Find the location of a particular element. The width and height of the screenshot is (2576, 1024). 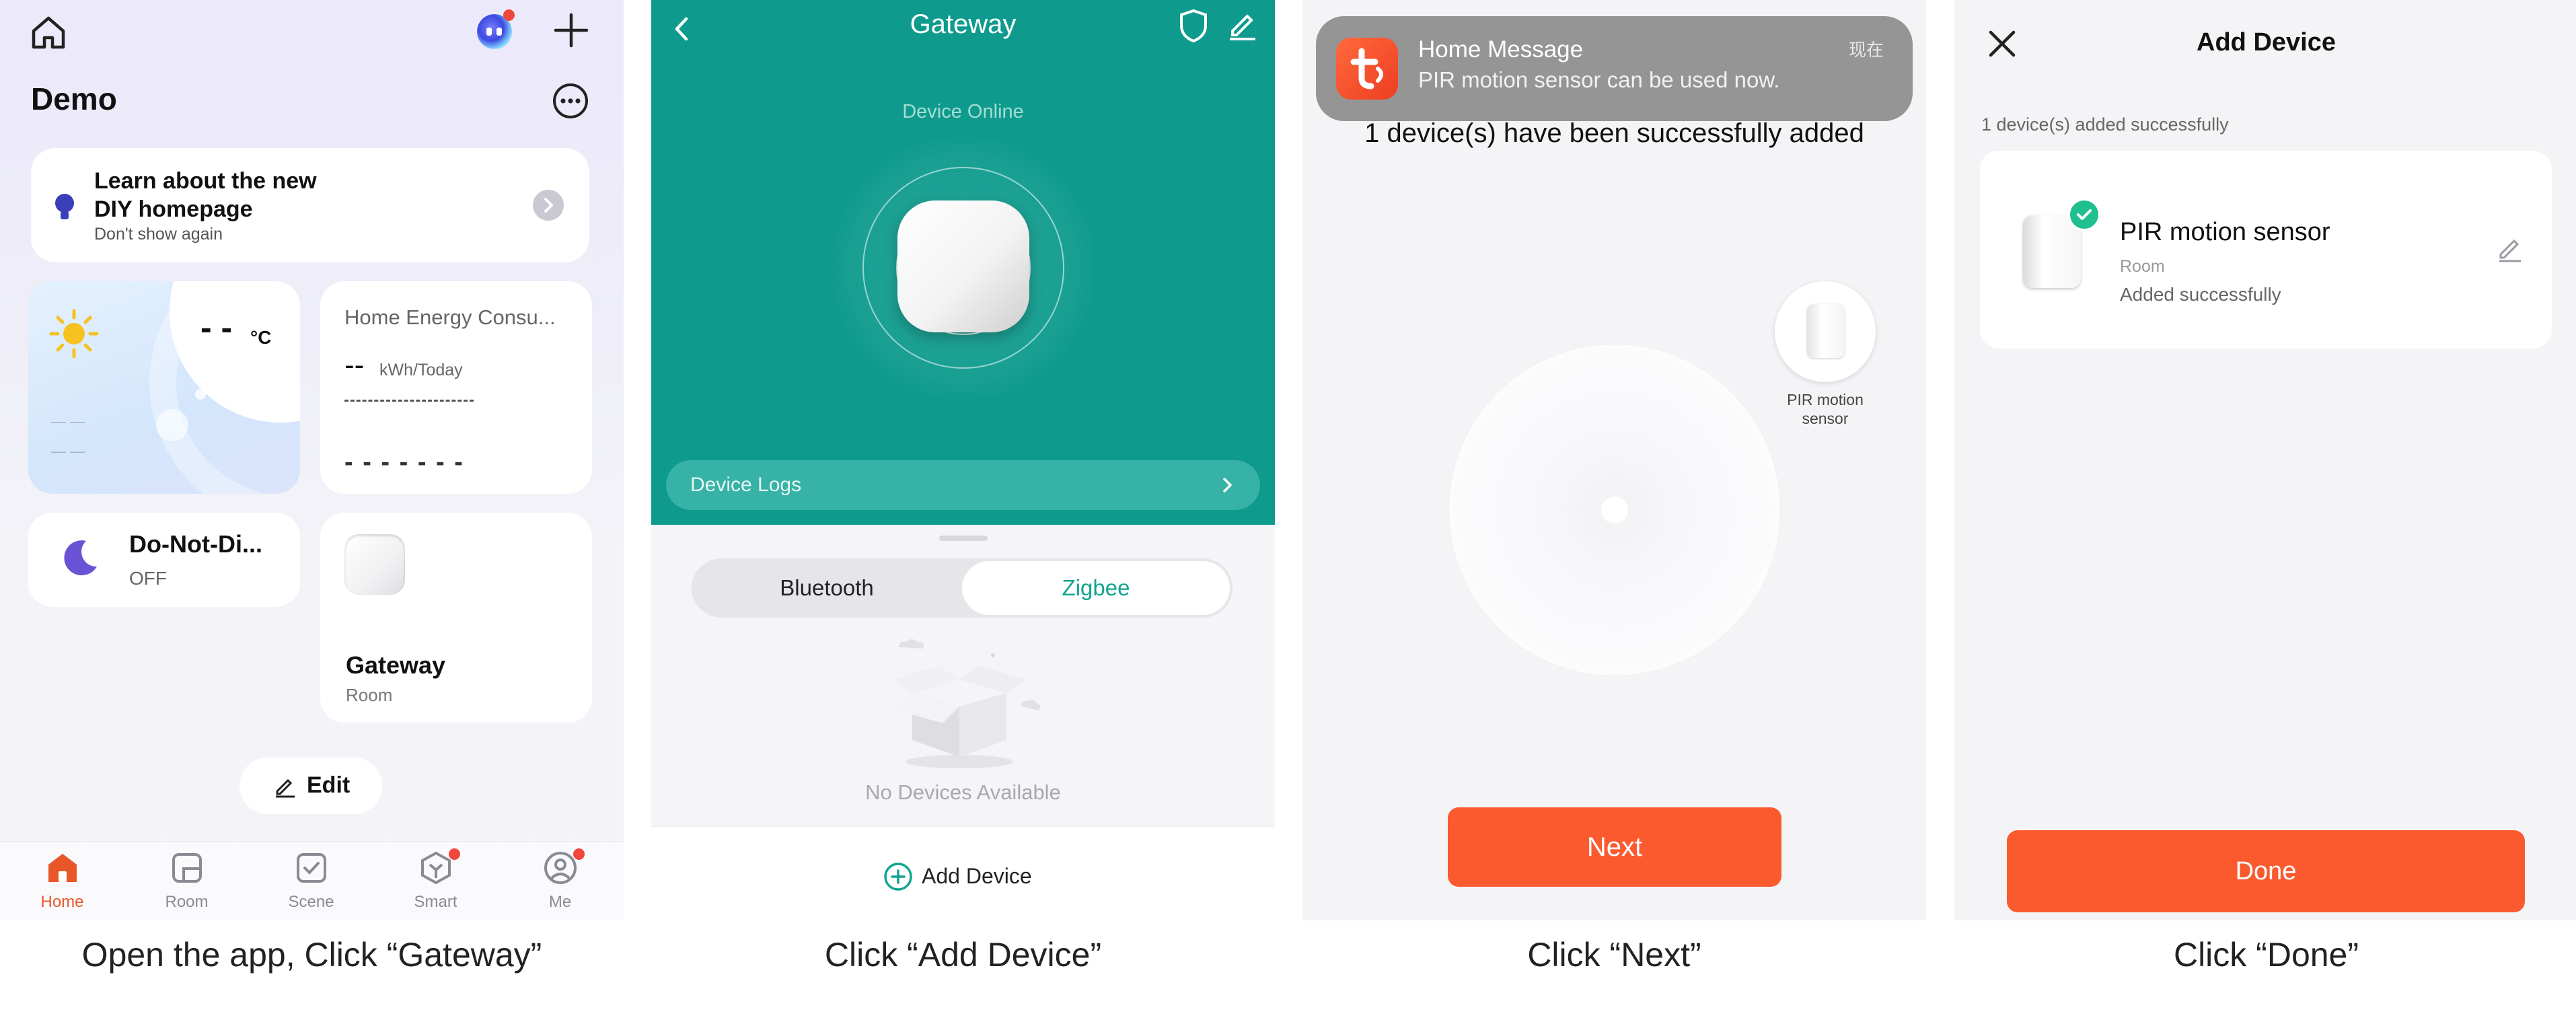

energy-dashes: - - - - - - - is located at coordinates (404, 462).